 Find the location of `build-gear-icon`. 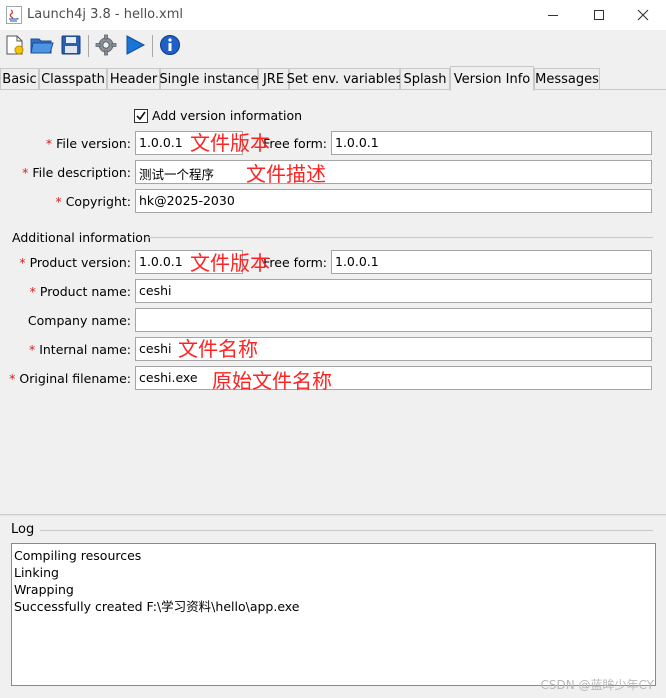

build-gear-icon is located at coordinates (106, 45).